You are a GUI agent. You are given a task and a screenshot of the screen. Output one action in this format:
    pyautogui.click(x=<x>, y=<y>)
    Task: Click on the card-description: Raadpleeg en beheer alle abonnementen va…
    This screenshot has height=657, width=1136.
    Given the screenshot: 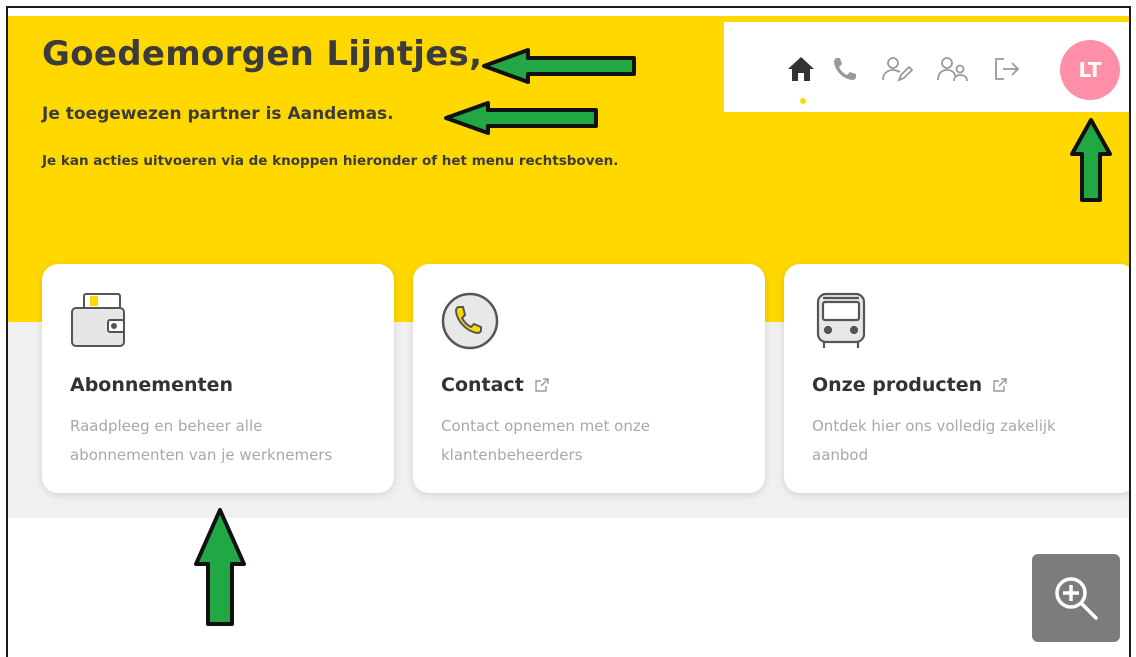 What is the action you would take?
    pyautogui.click(x=201, y=440)
    